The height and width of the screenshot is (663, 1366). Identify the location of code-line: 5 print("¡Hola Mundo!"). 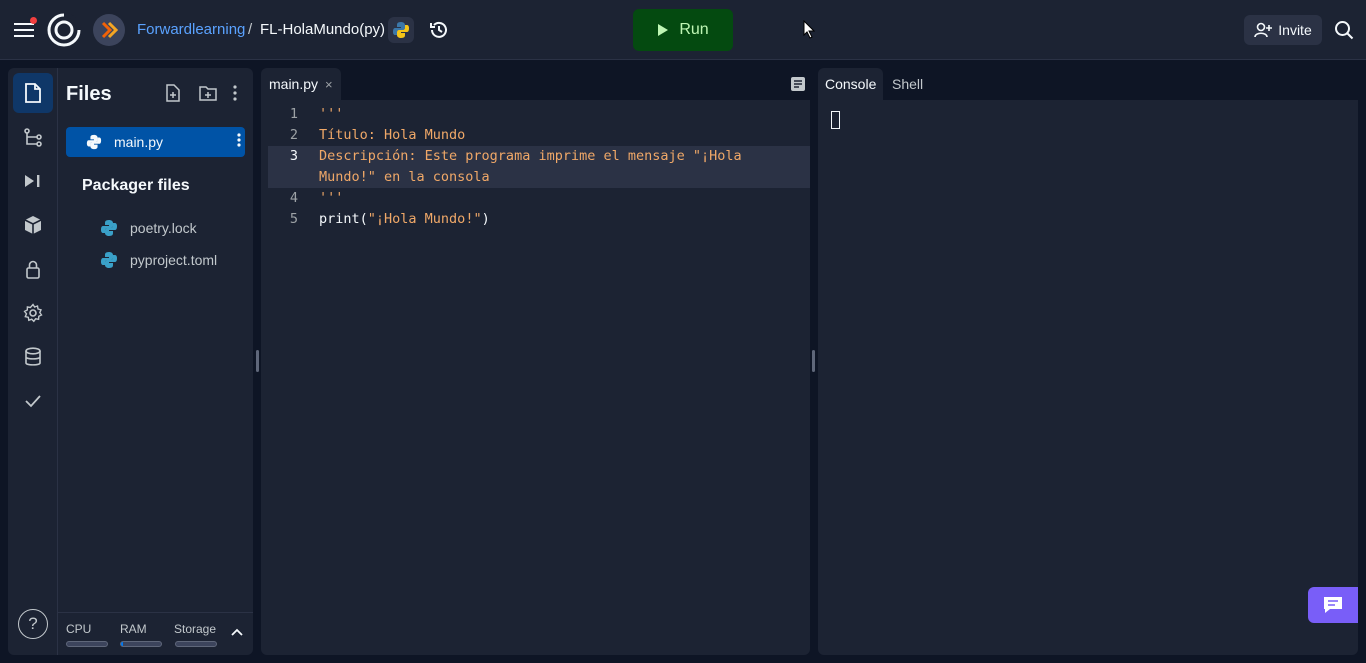
(535, 219).